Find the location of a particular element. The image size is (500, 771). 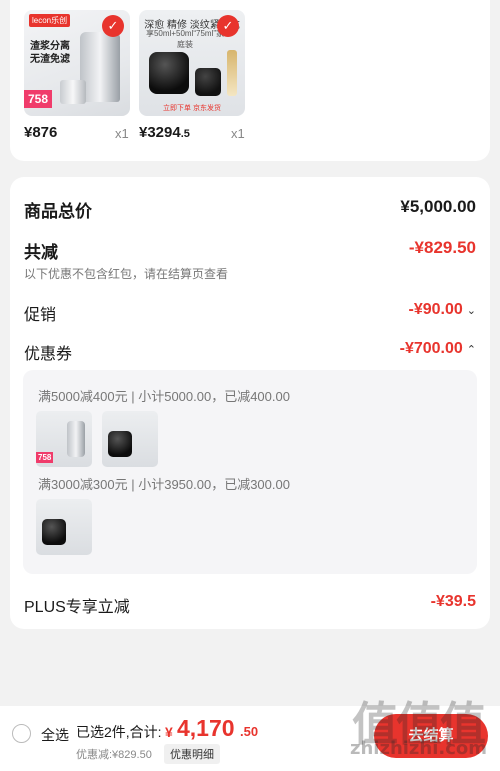

item-price: ¥876 is located at coordinates (41, 132).